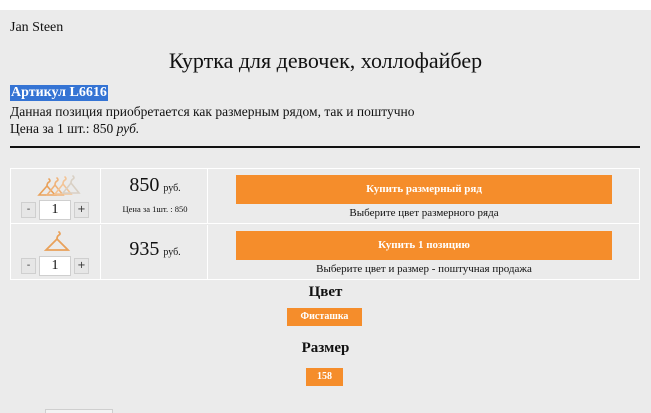 The image size is (651, 413). What do you see at coordinates (324, 317) in the screenshot?
I see `color-option: Фисташка` at bounding box center [324, 317].